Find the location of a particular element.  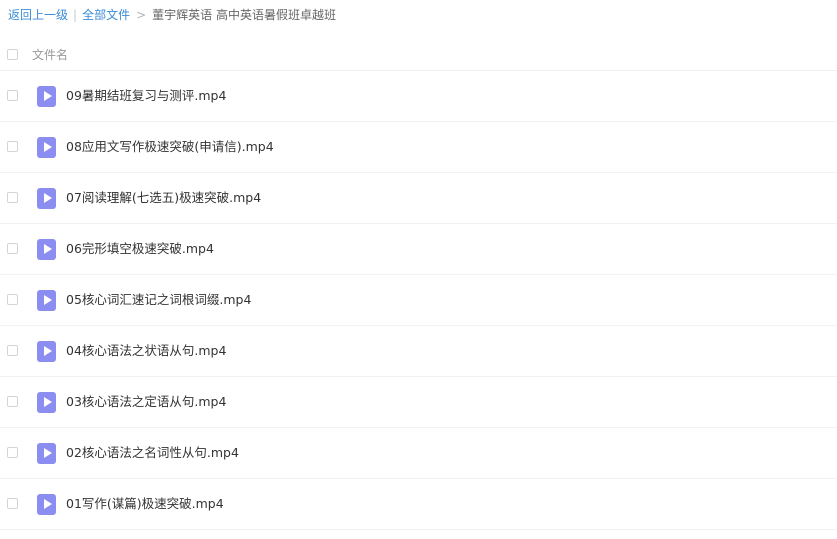

breadcrumb: 返回上一级 | 全部文件 > 董宇辉英语 高中英语暑假班卓越班 is located at coordinates (172, 15).